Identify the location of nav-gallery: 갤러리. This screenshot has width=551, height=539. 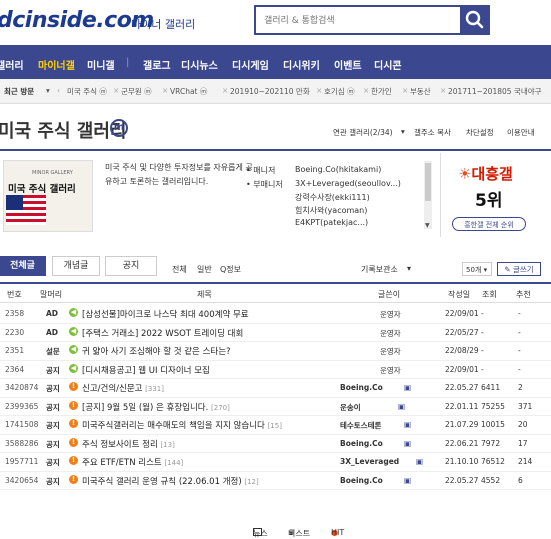
(12, 64).